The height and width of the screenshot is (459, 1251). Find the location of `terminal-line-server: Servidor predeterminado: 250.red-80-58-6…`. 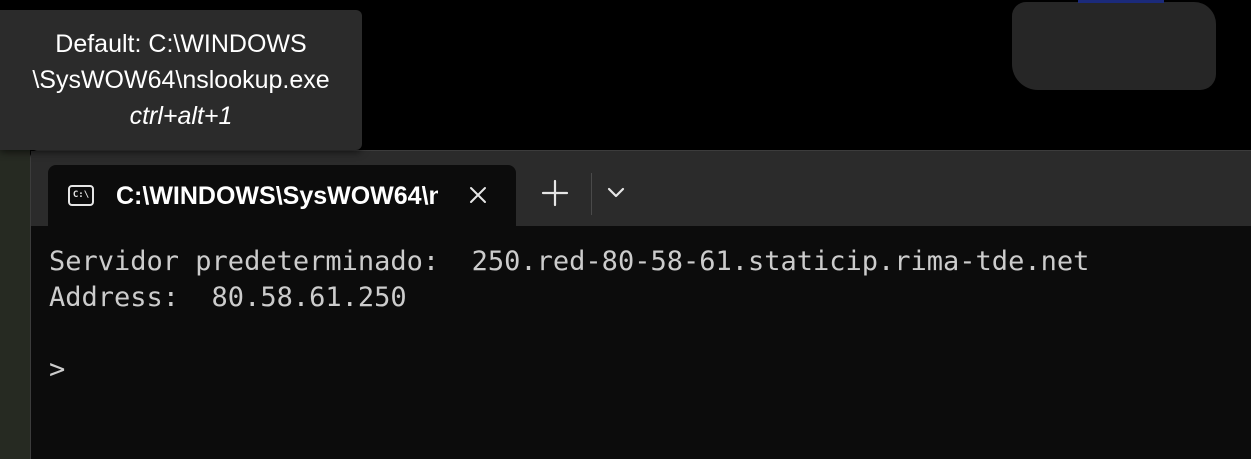

terminal-line-server: Servidor predeterminado: 250.red-80-58-6… is located at coordinates (569, 261).